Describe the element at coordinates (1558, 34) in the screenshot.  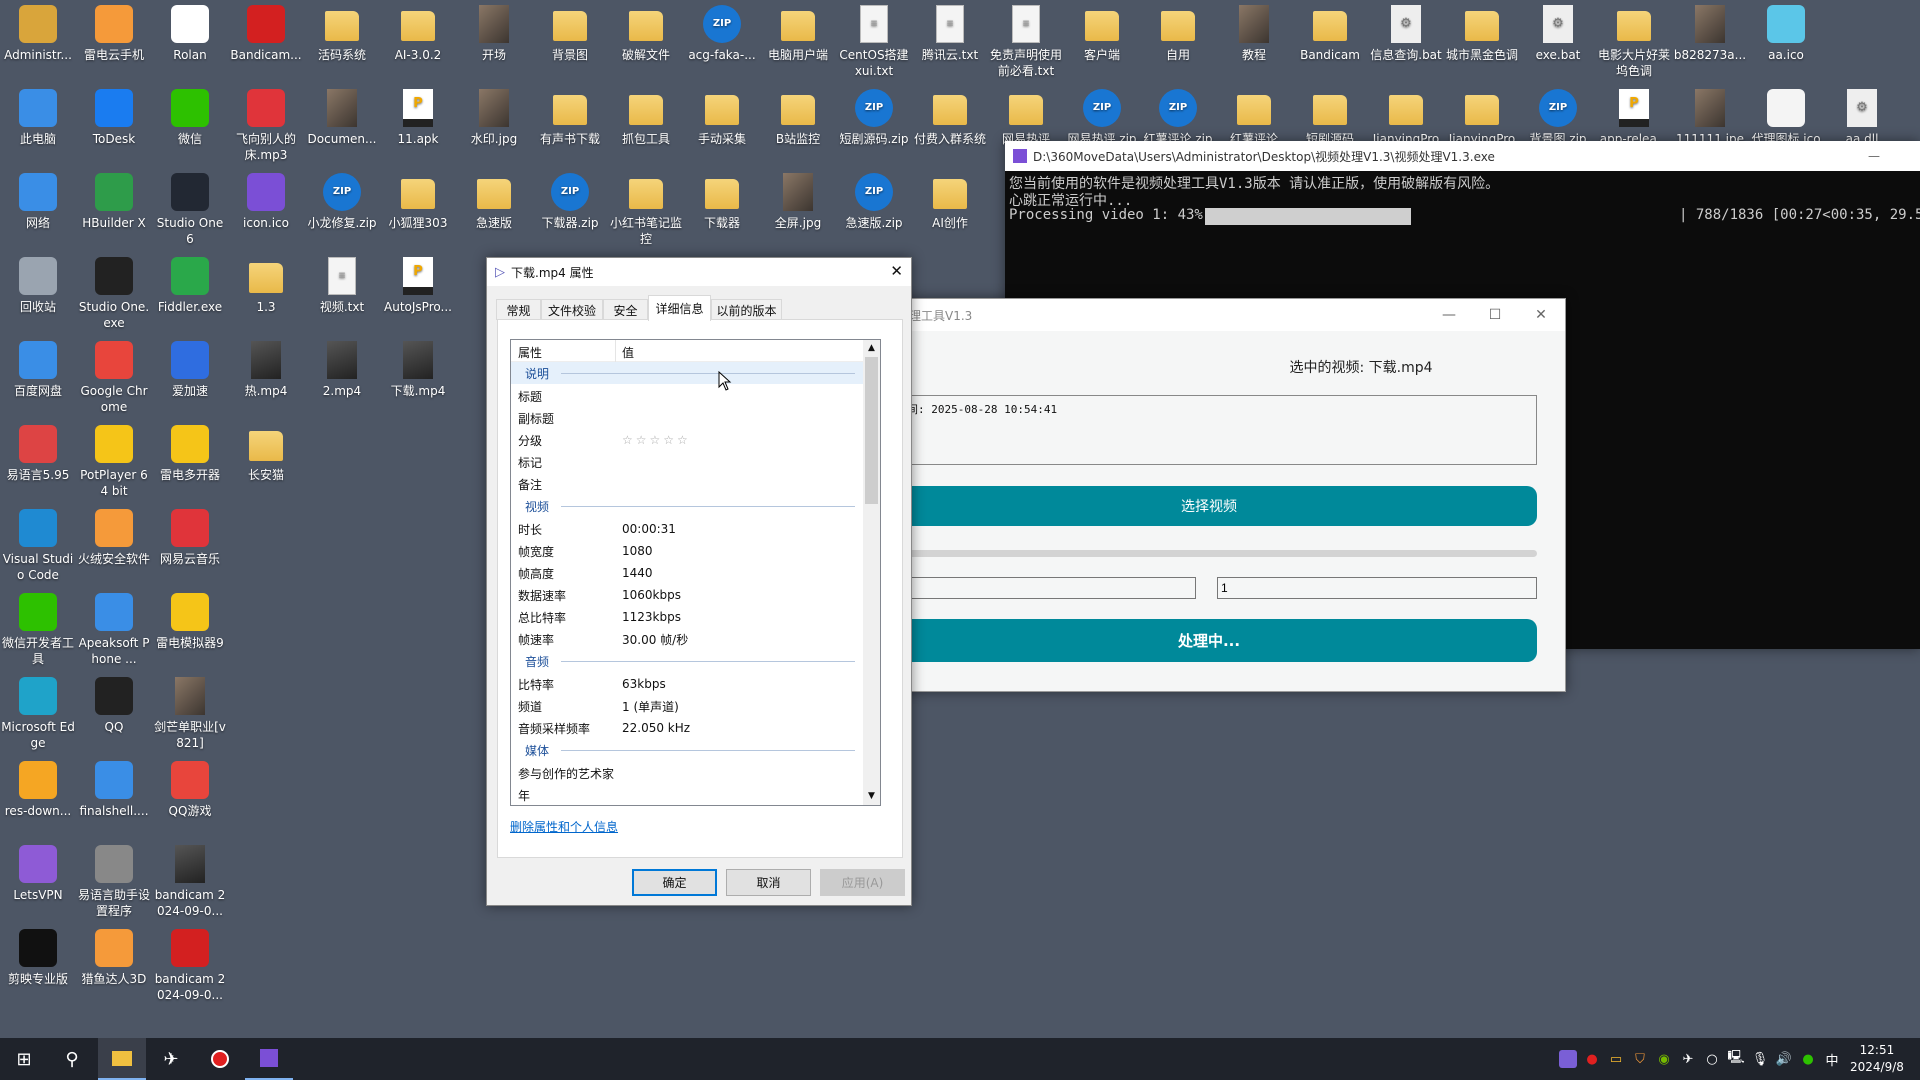
I see `desktop-icon: ⚙ exe.bat` at that location.